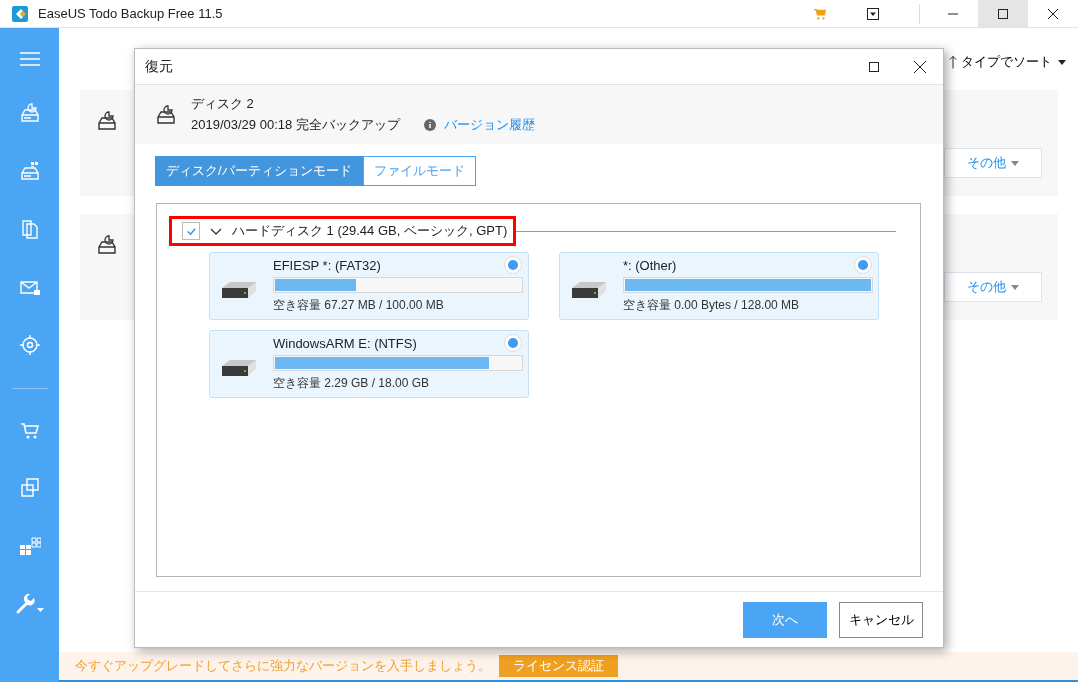  I want to click on dialog-title: 復元, so click(159, 66).